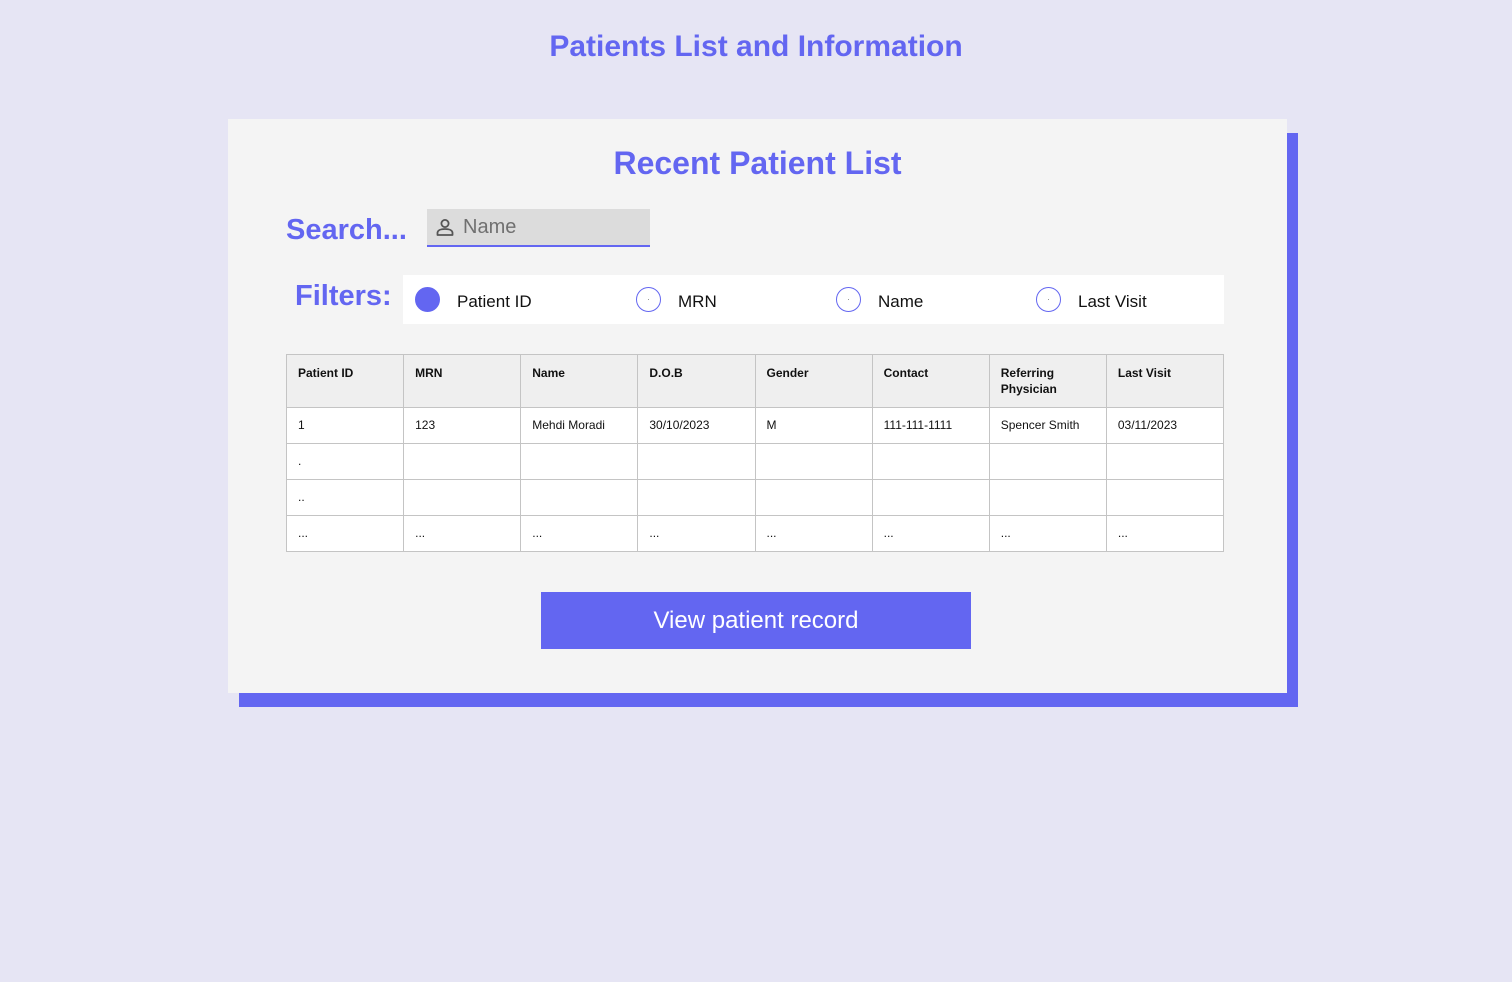 The image size is (1512, 982). I want to click on filter-option-label: Last Visit, so click(1112, 301).